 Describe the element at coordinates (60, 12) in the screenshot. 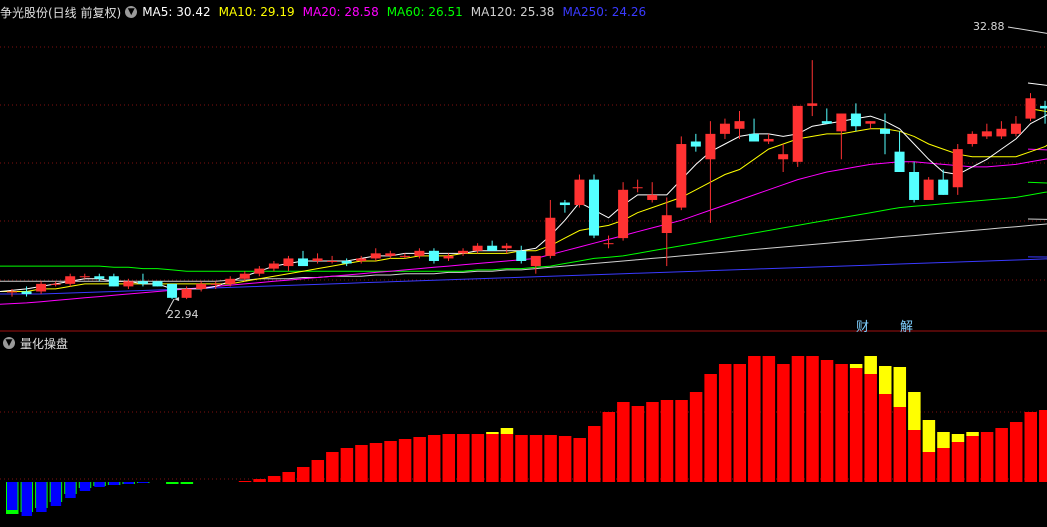

I see `stock-title: 争光股份(日线 前复权)` at that location.